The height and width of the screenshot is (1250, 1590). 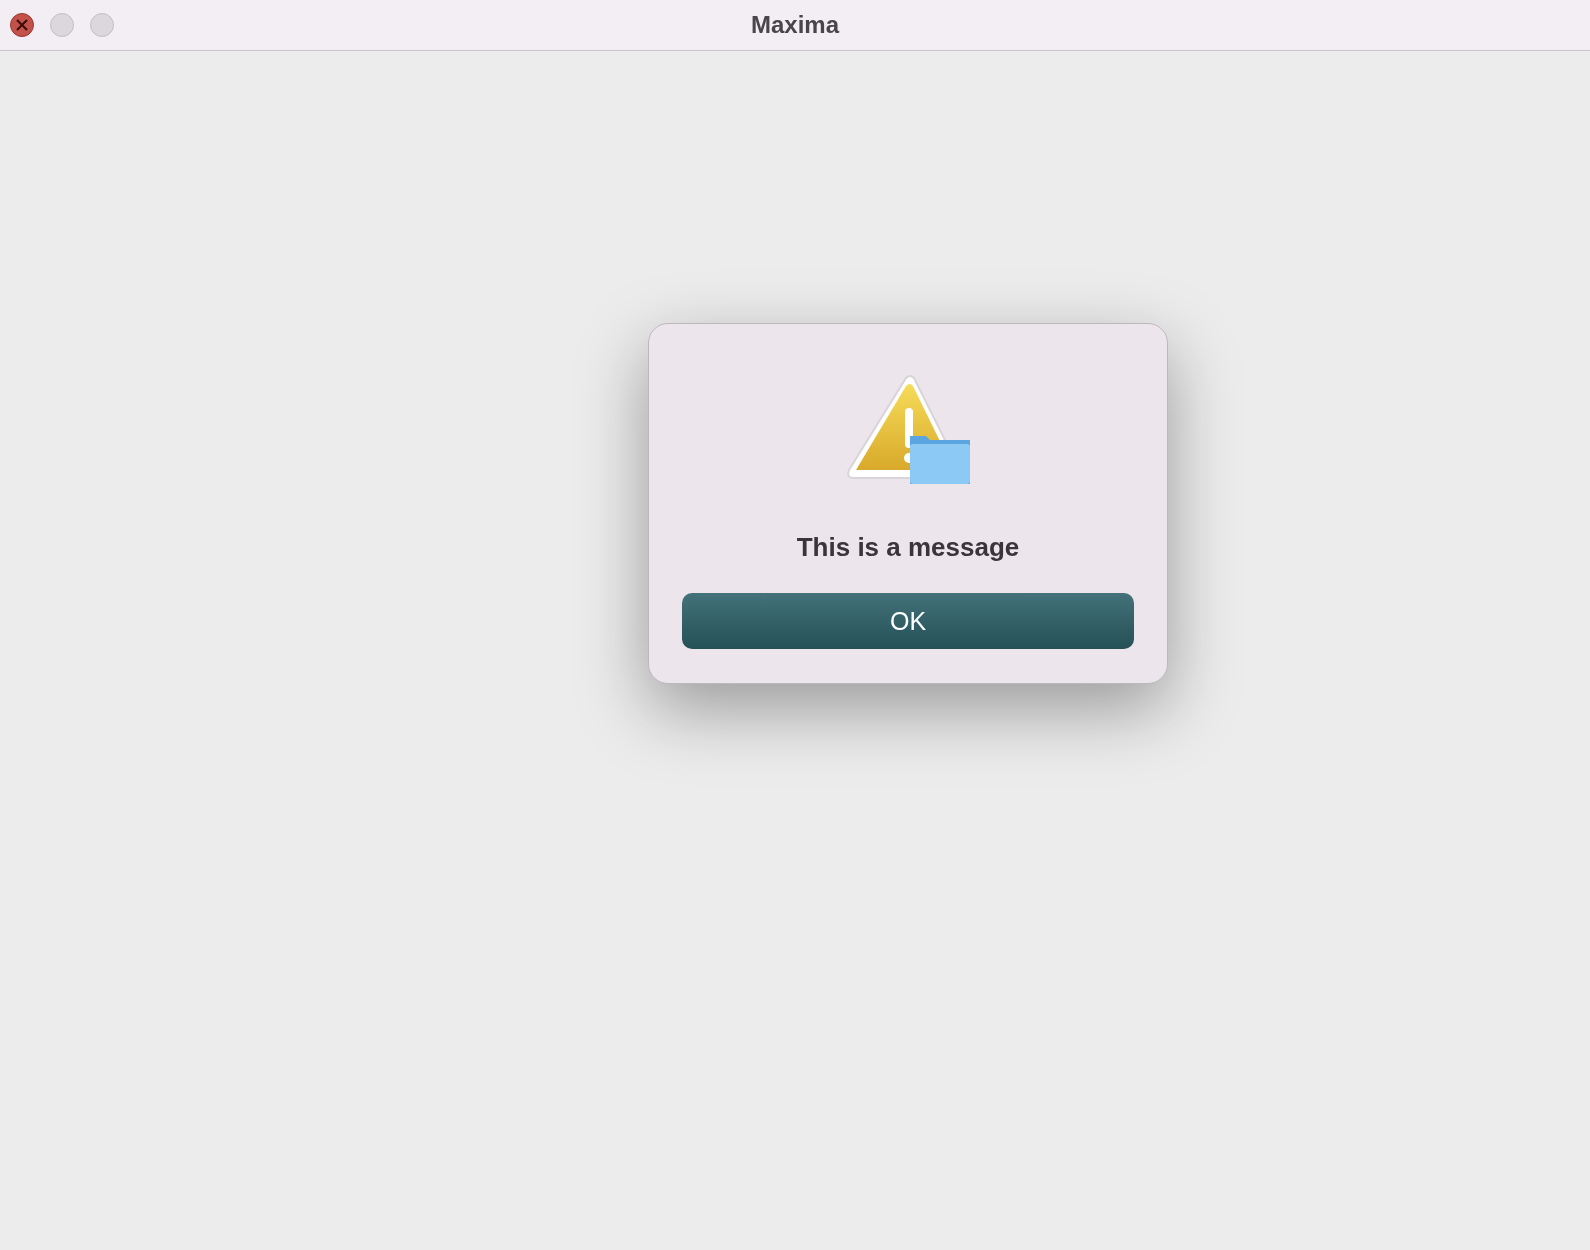 I want to click on close-button, so click(x=22, y=25).